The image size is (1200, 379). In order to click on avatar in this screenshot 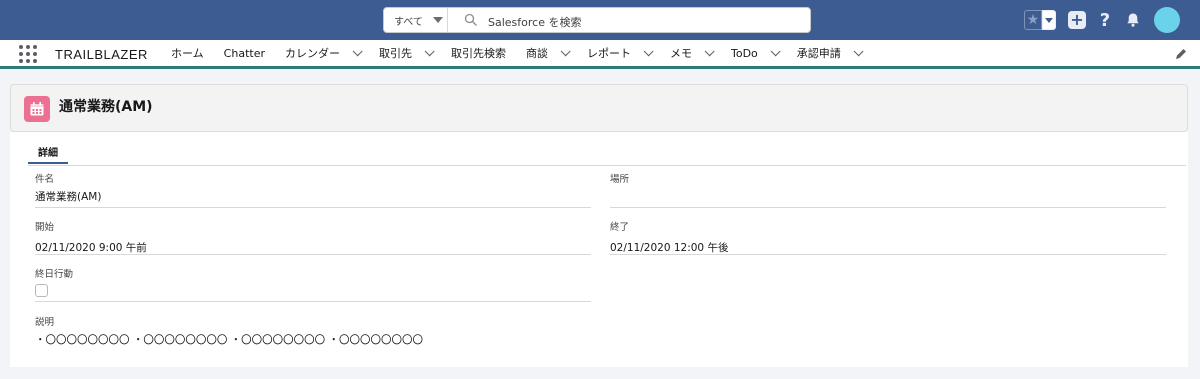, I will do `click(1167, 20)`.